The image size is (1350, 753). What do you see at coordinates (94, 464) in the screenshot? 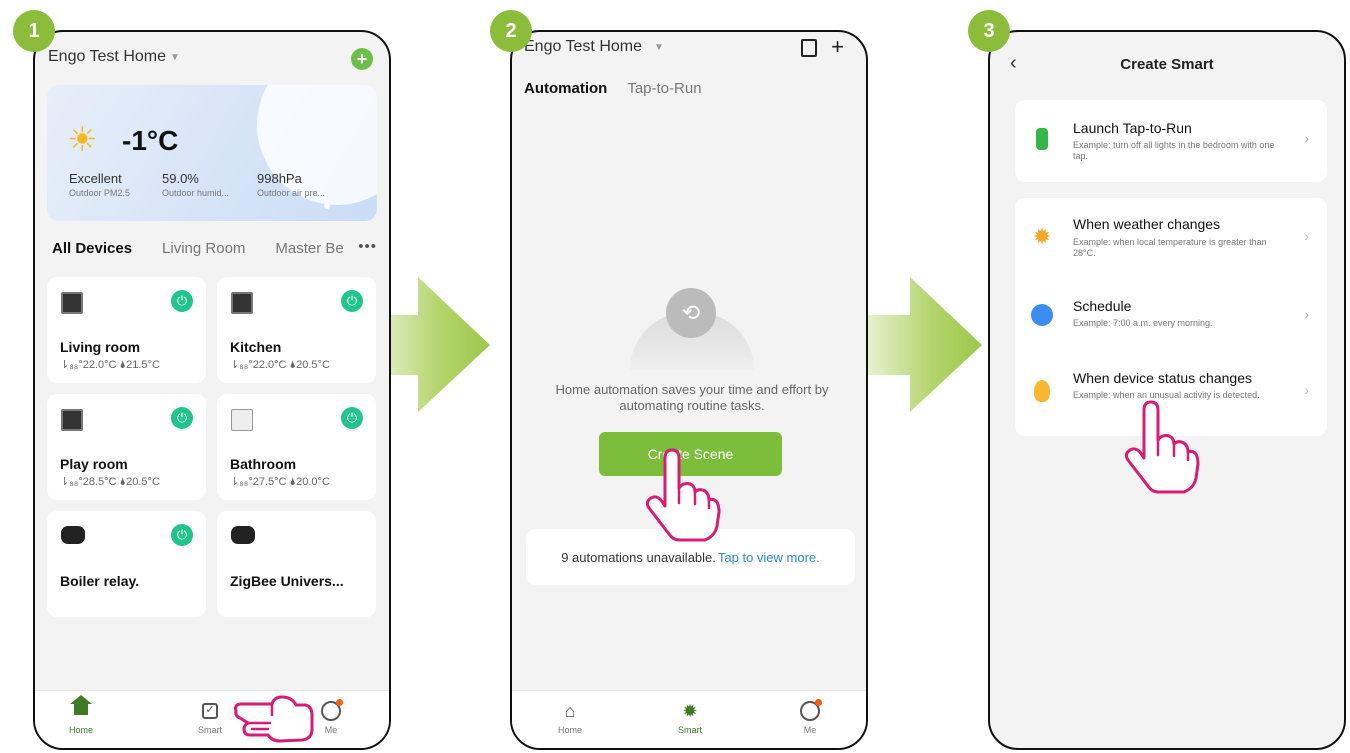
I see `device-name: Play room` at bounding box center [94, 464].